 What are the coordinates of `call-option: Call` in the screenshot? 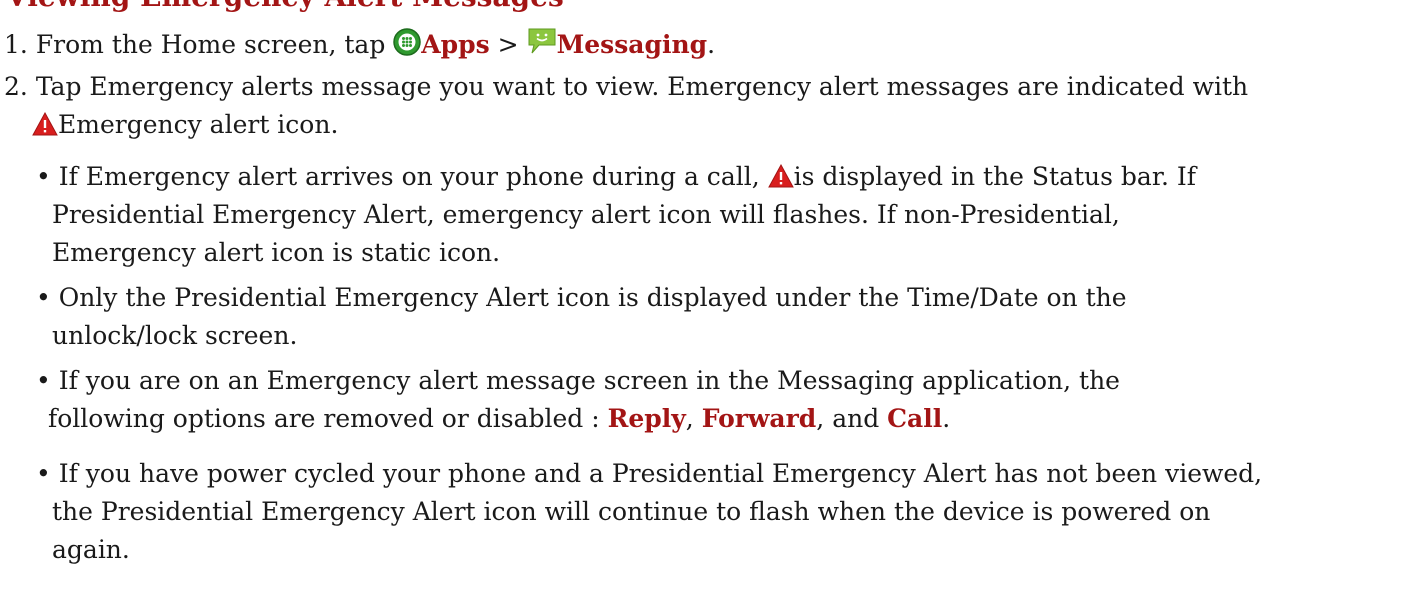 It's located at (915, 418).